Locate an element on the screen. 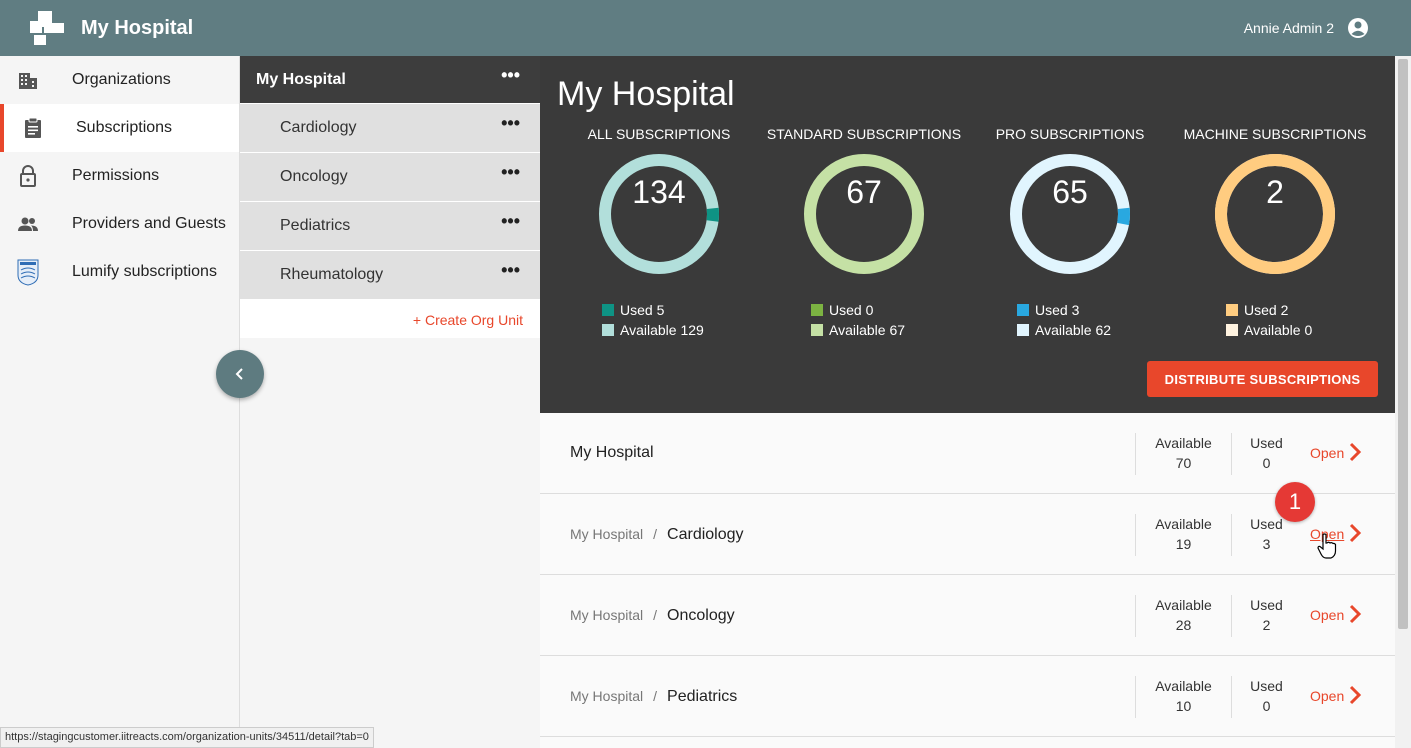 The width and height of the screenshot is (1411, 748). org-tree-label: Oncology is located at coordinates (314, 176).